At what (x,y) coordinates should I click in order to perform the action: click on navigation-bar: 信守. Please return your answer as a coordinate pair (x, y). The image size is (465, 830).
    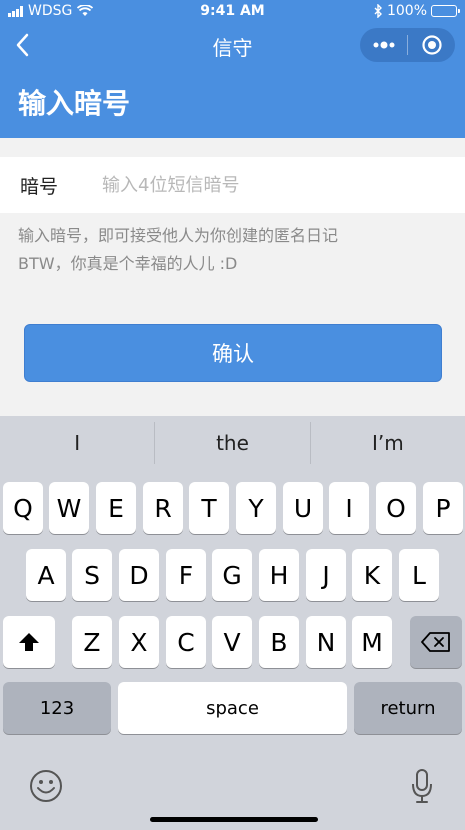
    Looking at the image, I should click on (232, 45).